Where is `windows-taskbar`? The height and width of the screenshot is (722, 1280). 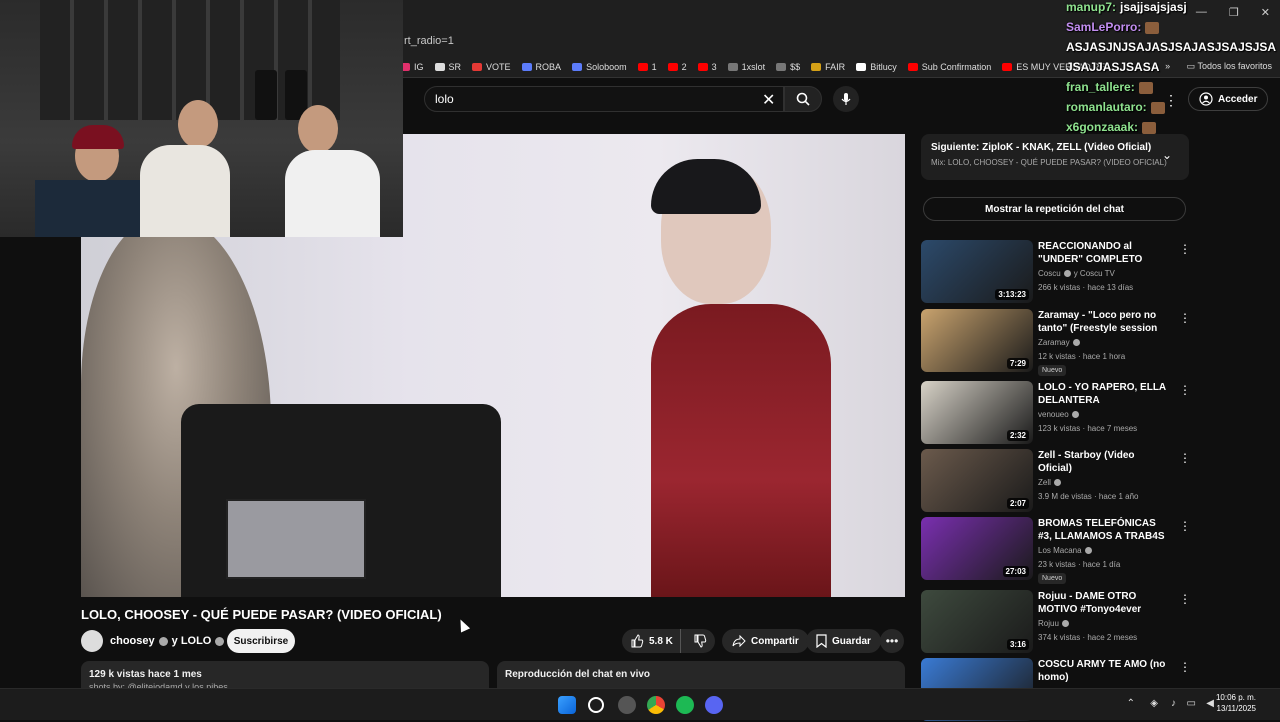
windows-taskbar is located at coordinates (640, 704).